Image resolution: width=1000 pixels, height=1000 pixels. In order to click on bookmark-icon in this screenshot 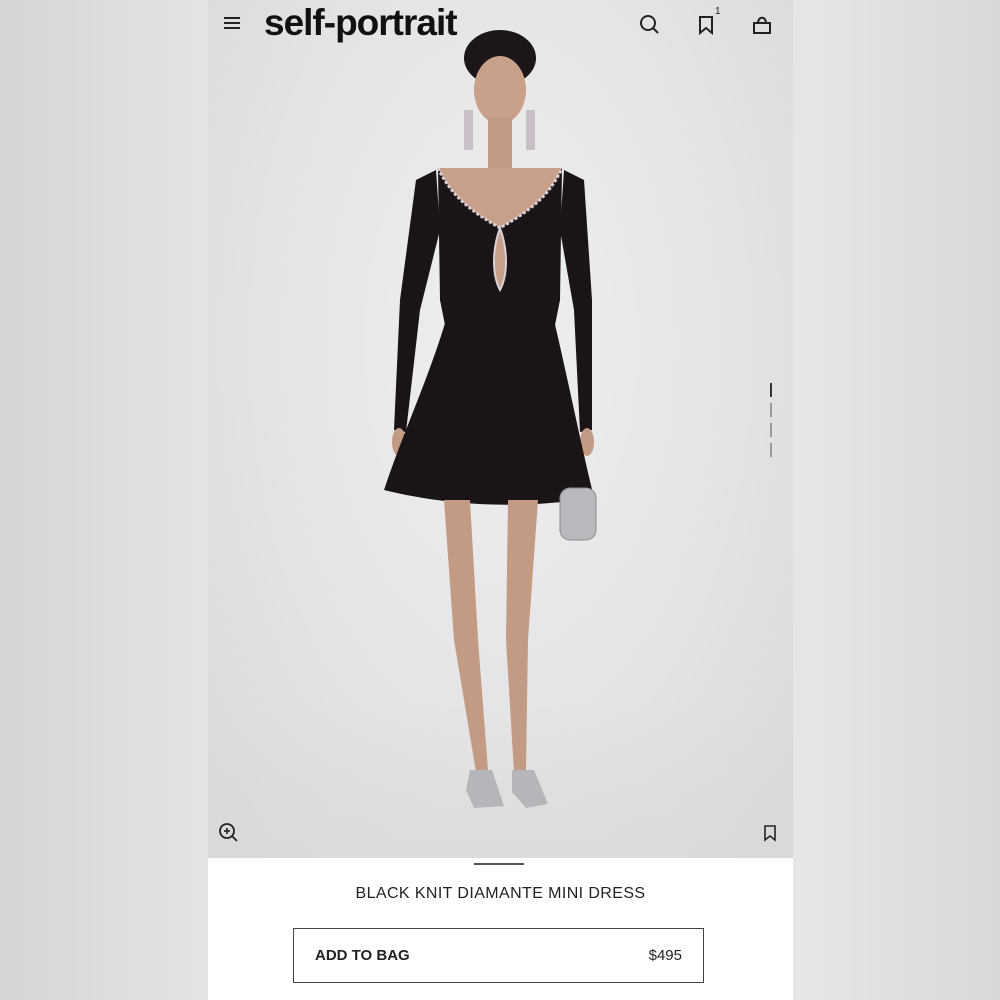, I will do `click(770, 833)`.